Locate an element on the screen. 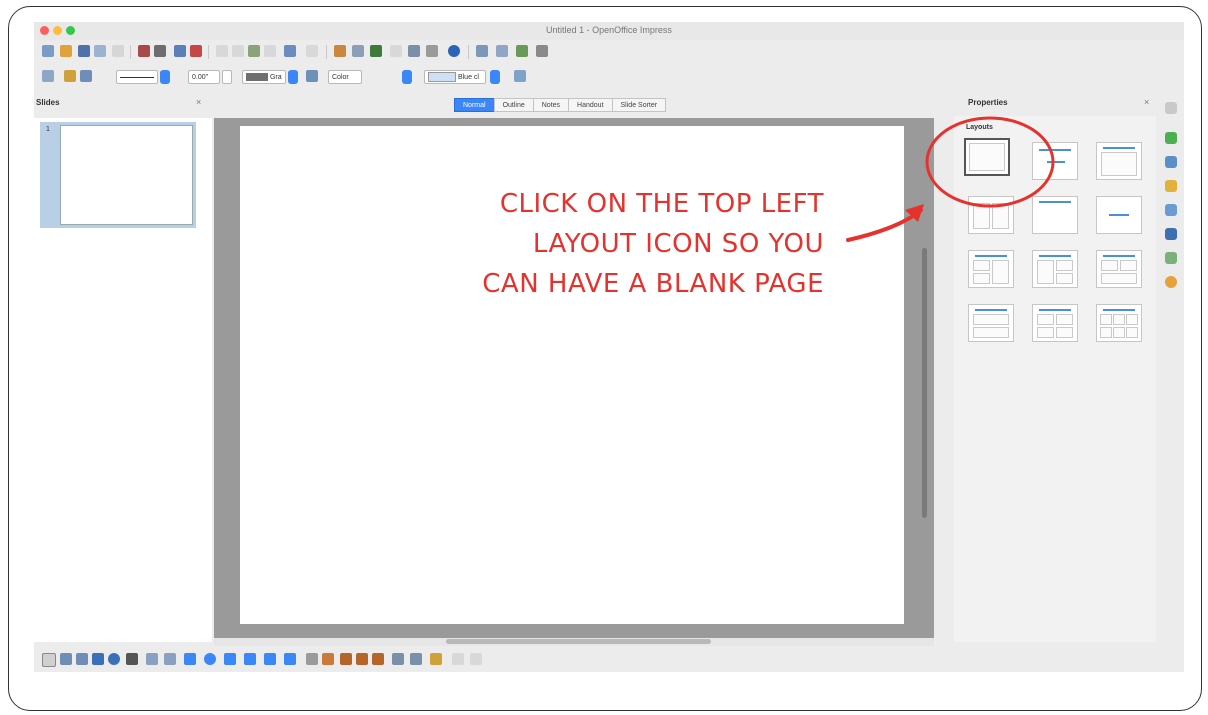 Image resolution: width=1208 pixels, height=715 pixels. paste-icon is located at coordinates (254, 51).